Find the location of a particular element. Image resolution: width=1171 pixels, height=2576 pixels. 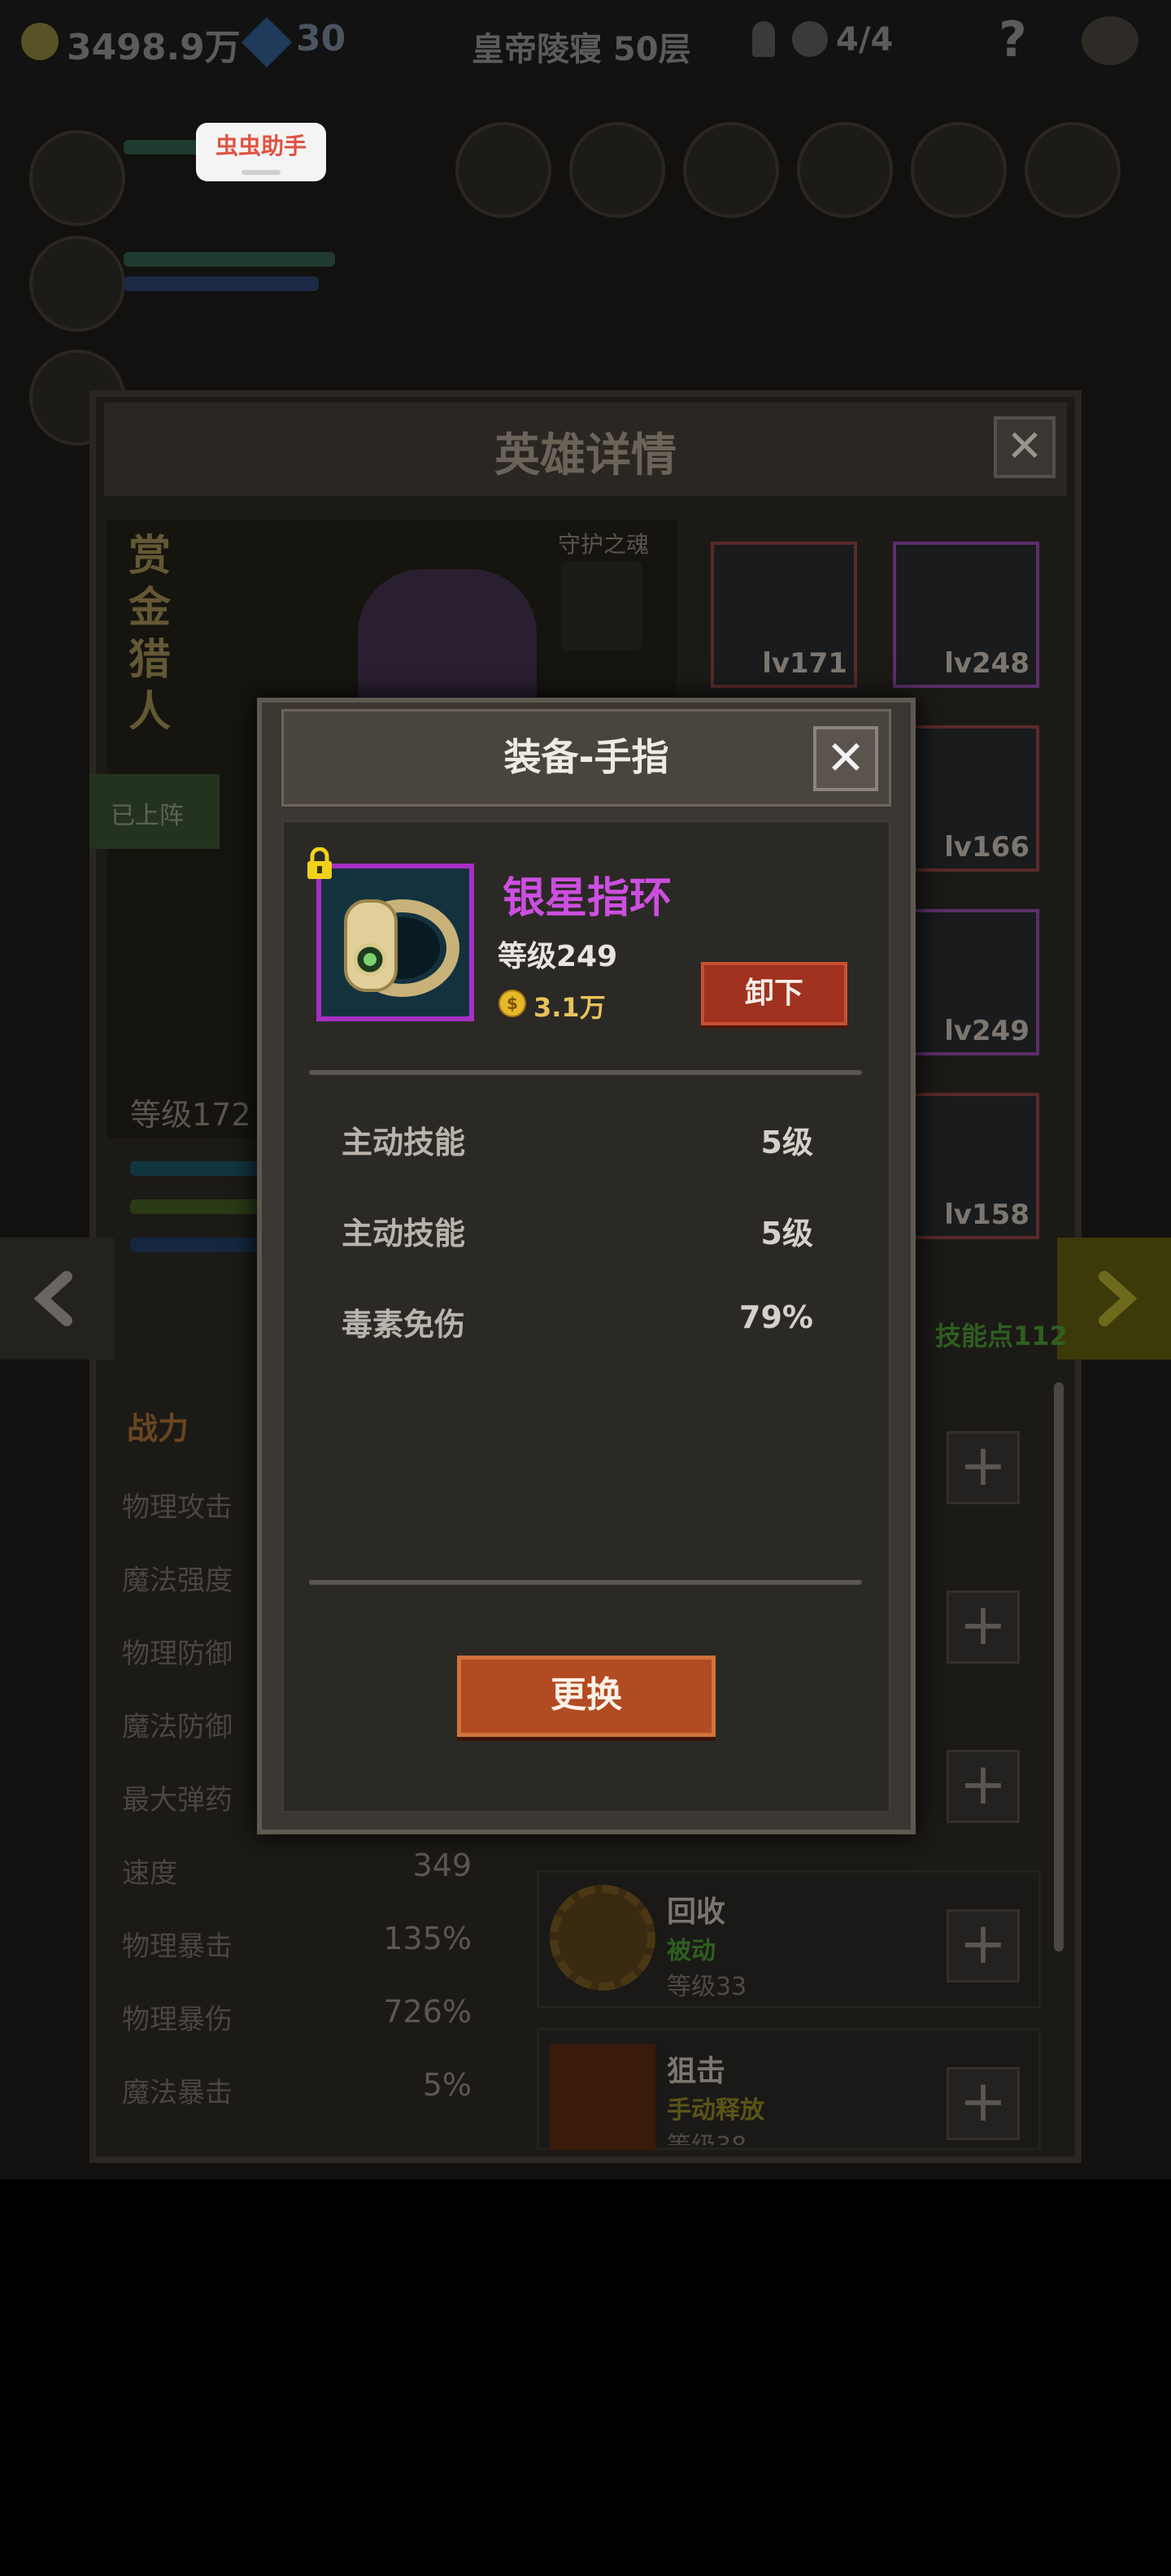

soul-label: 守护之魂 is located at coordinates (604, 544).